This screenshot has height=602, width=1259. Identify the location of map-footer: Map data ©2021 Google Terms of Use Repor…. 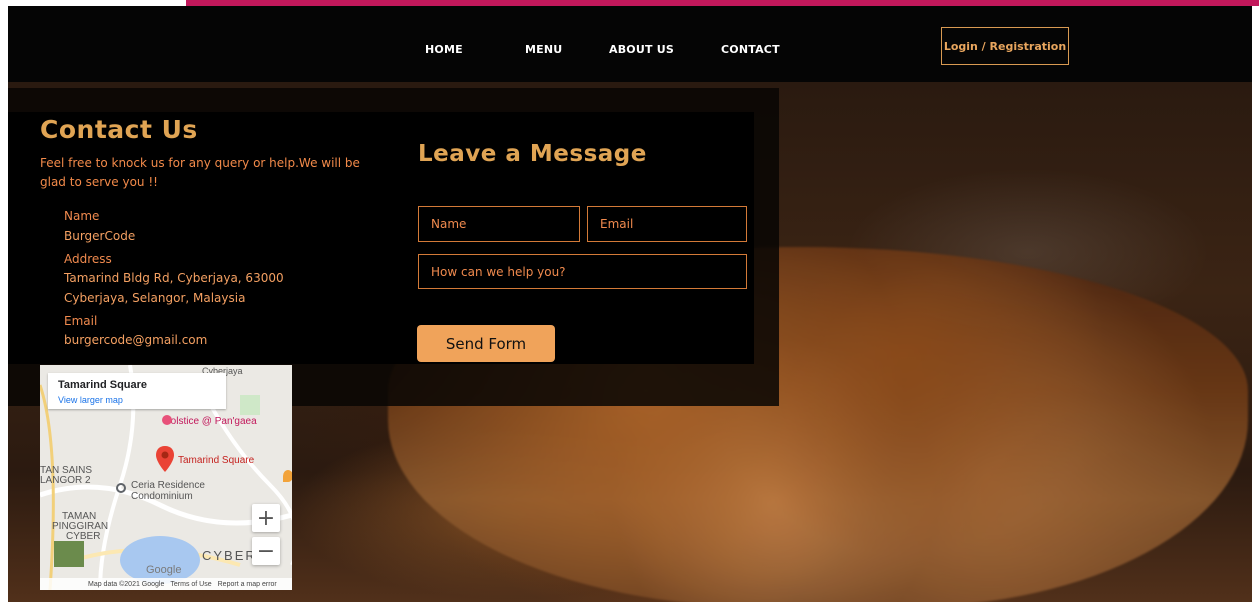
(166, 584).